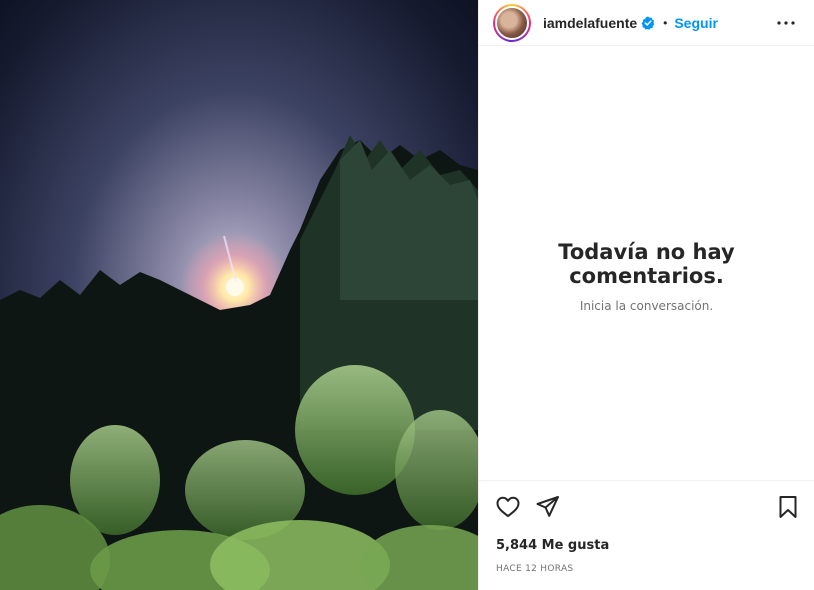 This screenshot has height=590, width=814. What do you see at coordinates (646, 264) in the screenshot?
I see `empty-comments-title: Todavía no hay comentarios.` at bounding box center [646, 264].